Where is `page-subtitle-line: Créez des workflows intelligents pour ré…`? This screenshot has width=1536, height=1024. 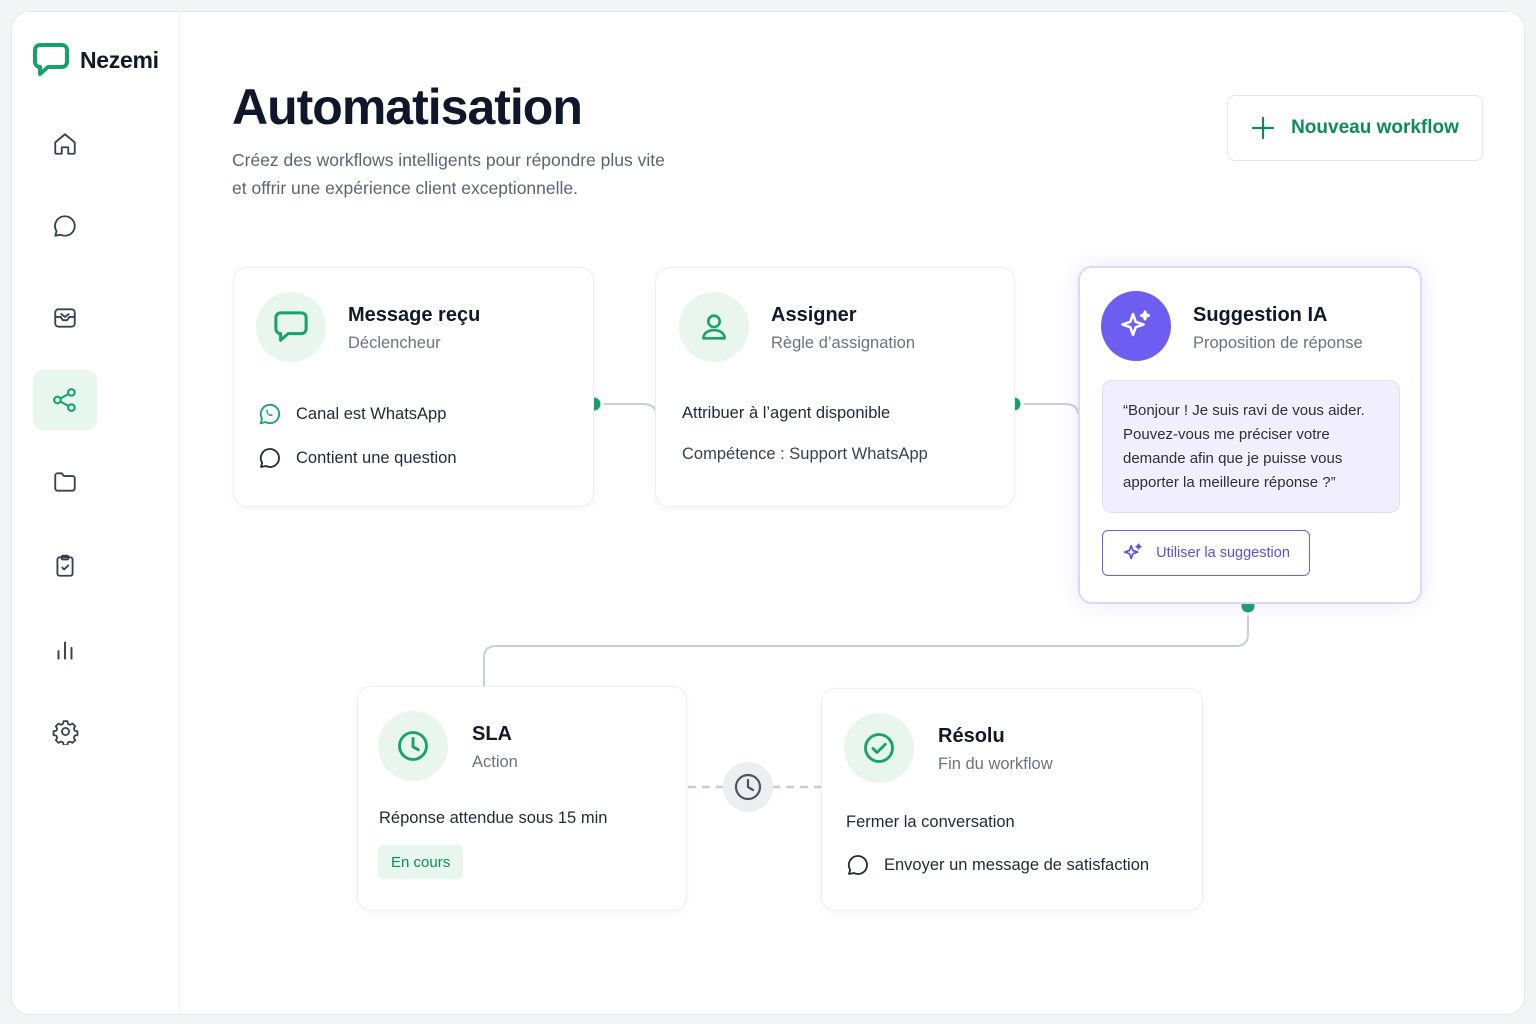
page-subtitle-line: Créez des workflows intelligents pour ré… is located at coordinates (448, 160).